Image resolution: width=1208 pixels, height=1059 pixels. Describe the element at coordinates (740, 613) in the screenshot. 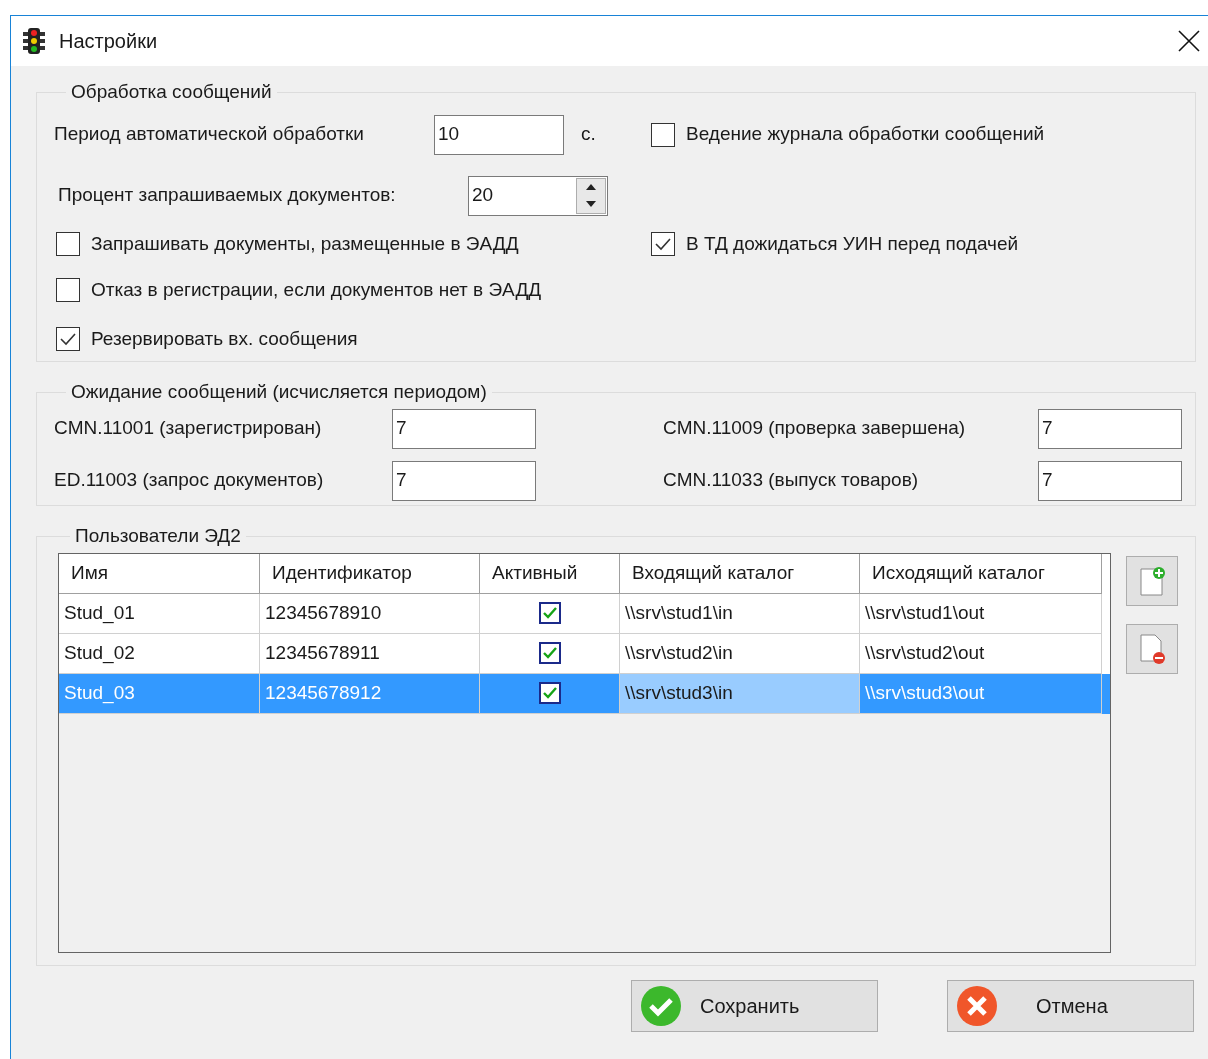

I see `table-cell: \\srv\stud1\in` at that location.